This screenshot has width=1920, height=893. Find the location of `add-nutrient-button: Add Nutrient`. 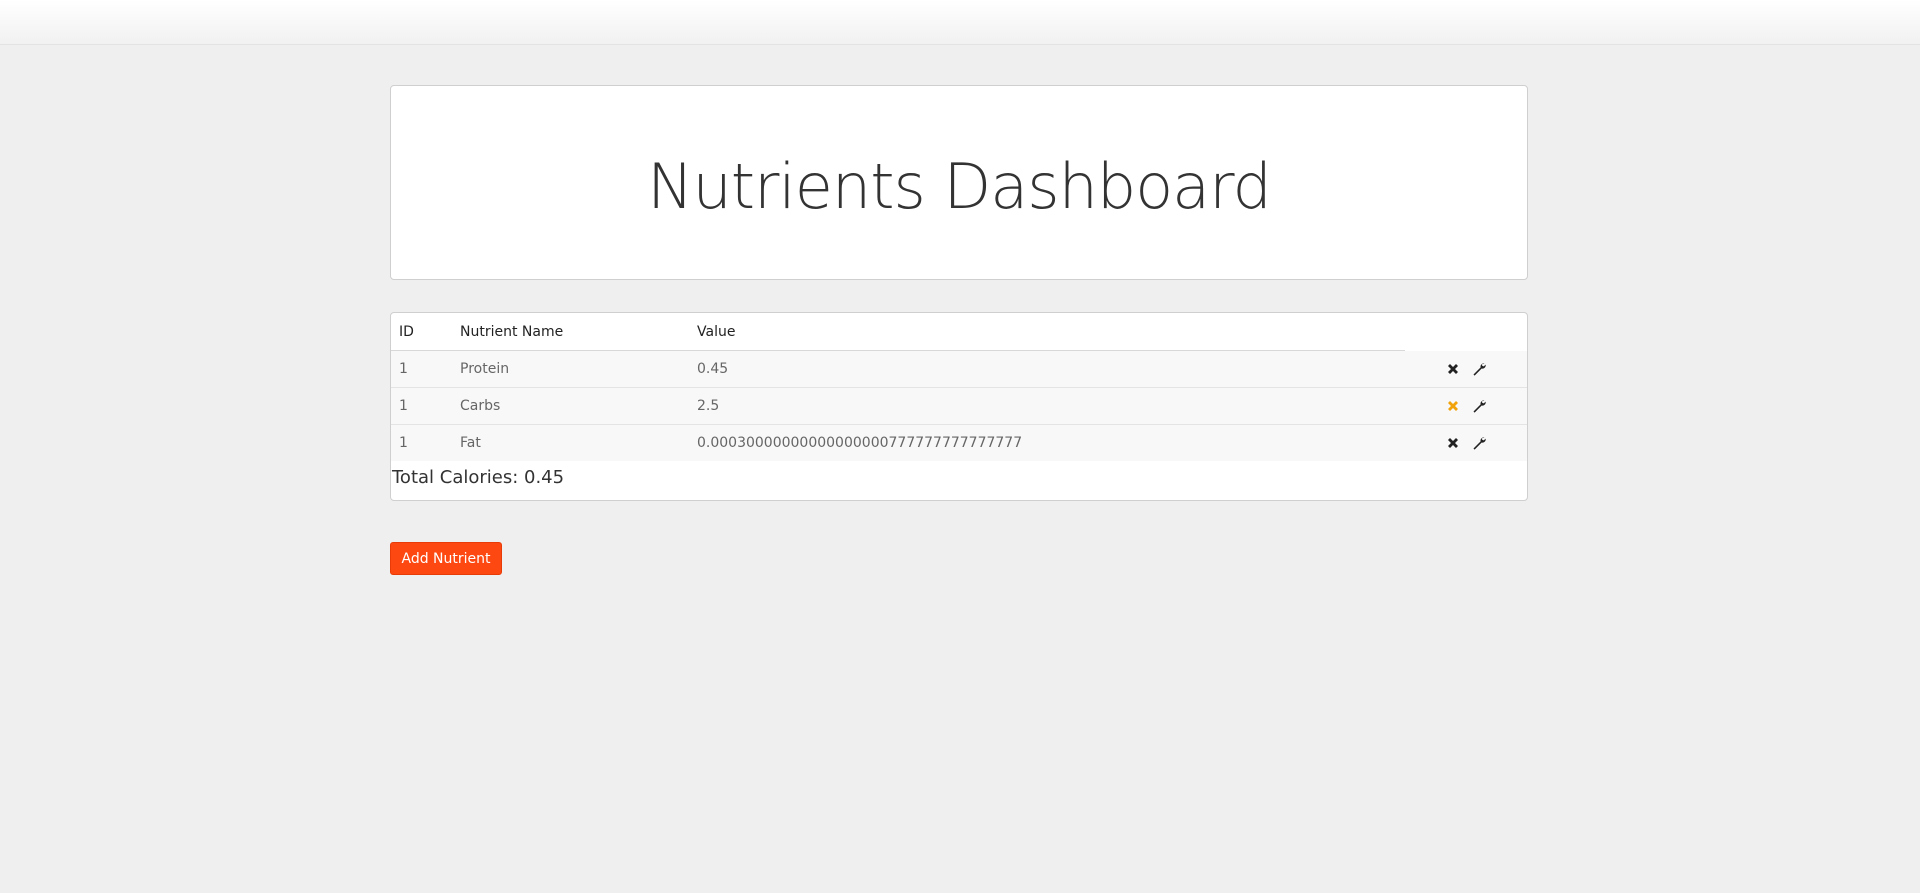

add-nutrient-button: Add Nutrient is located at coordinates (446, 558).